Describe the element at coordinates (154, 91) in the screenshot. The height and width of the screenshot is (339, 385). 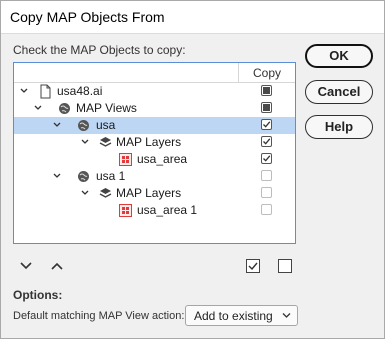
I see `tree-row-usa48: usa48.ai` at that location.